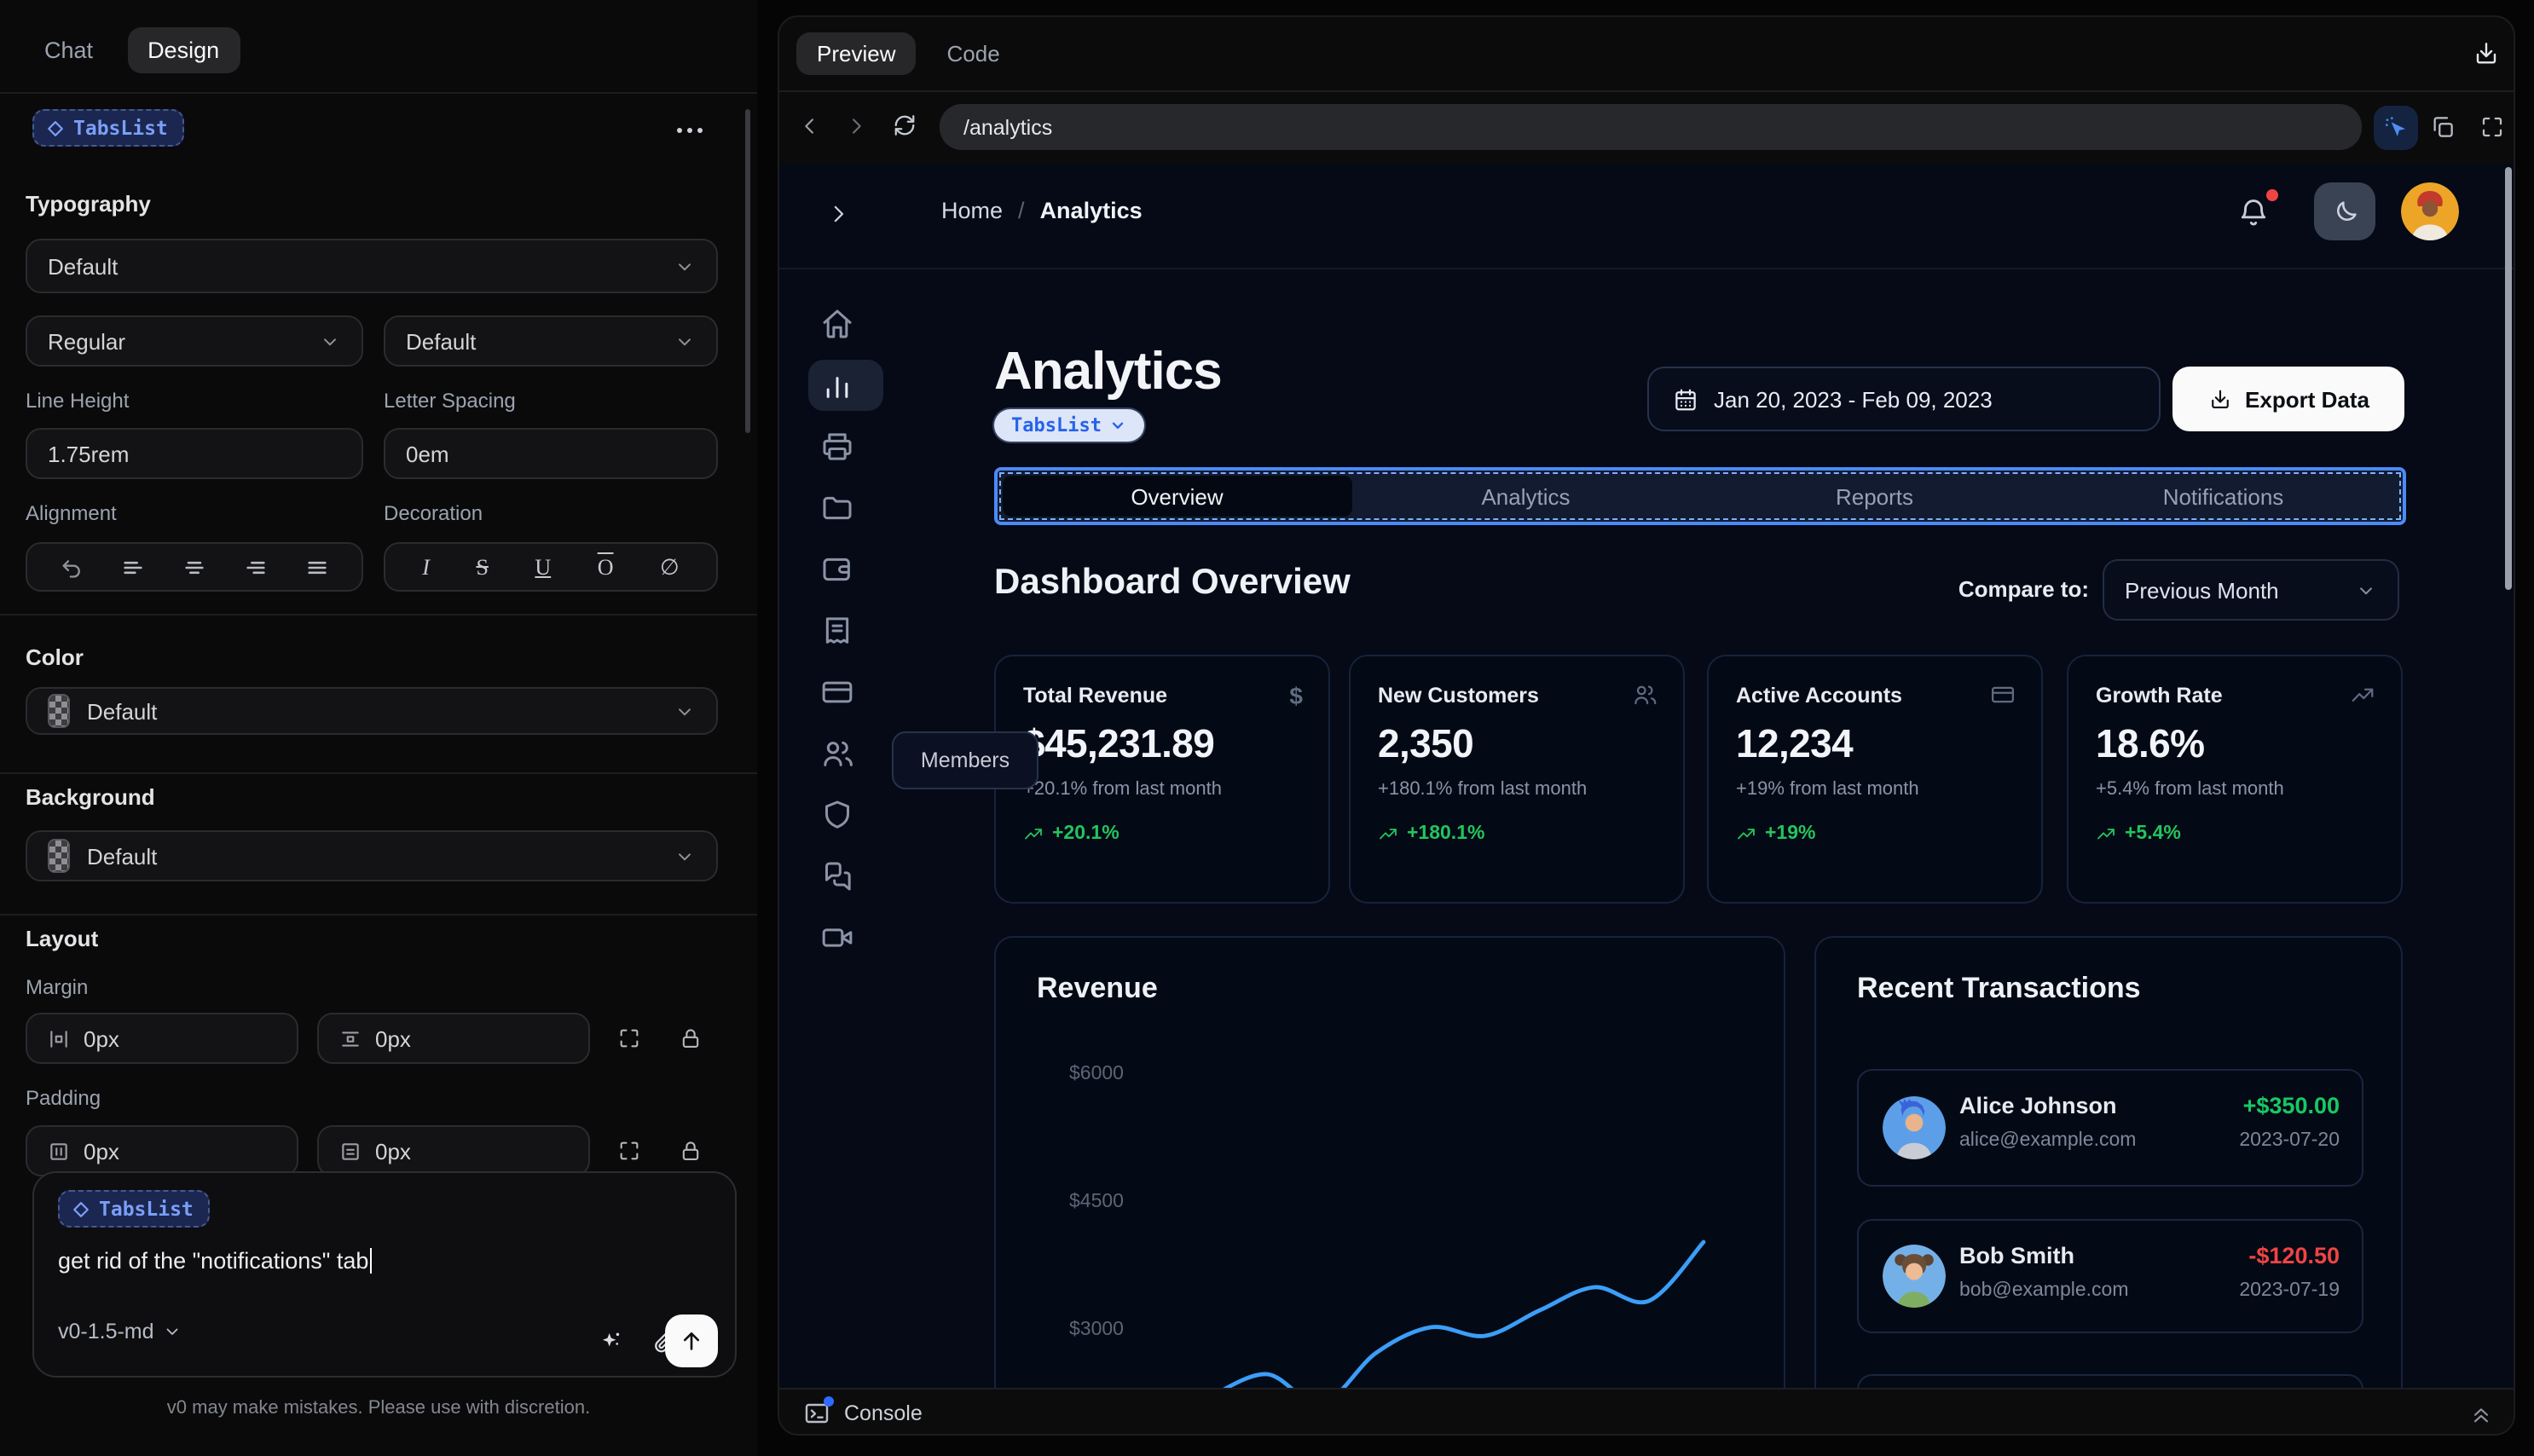  I want to click on cursor-sparkle-icon, so click(2396, 128).